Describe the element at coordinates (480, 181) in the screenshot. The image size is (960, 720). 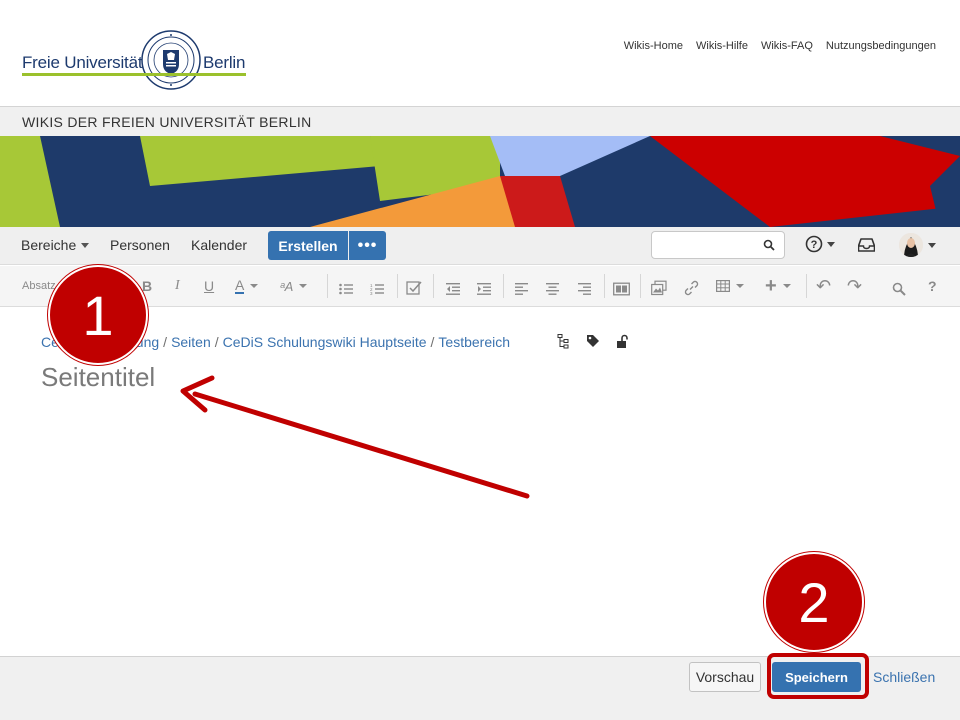
I see `colorful-banner-image` at that location.